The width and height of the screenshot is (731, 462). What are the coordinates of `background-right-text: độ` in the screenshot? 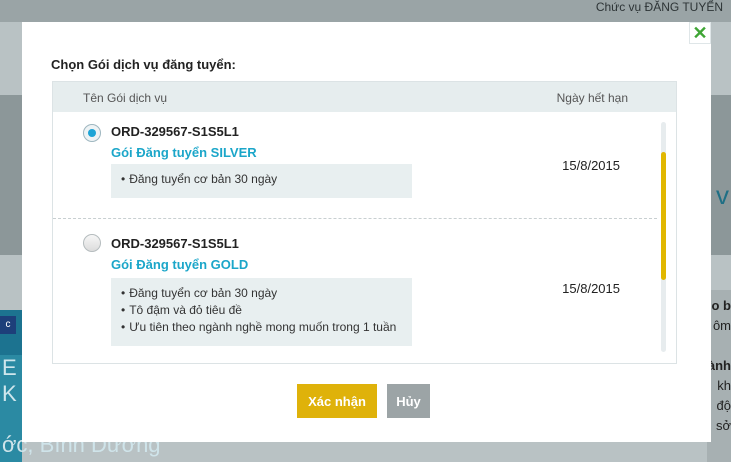 It's located at (723, 405).